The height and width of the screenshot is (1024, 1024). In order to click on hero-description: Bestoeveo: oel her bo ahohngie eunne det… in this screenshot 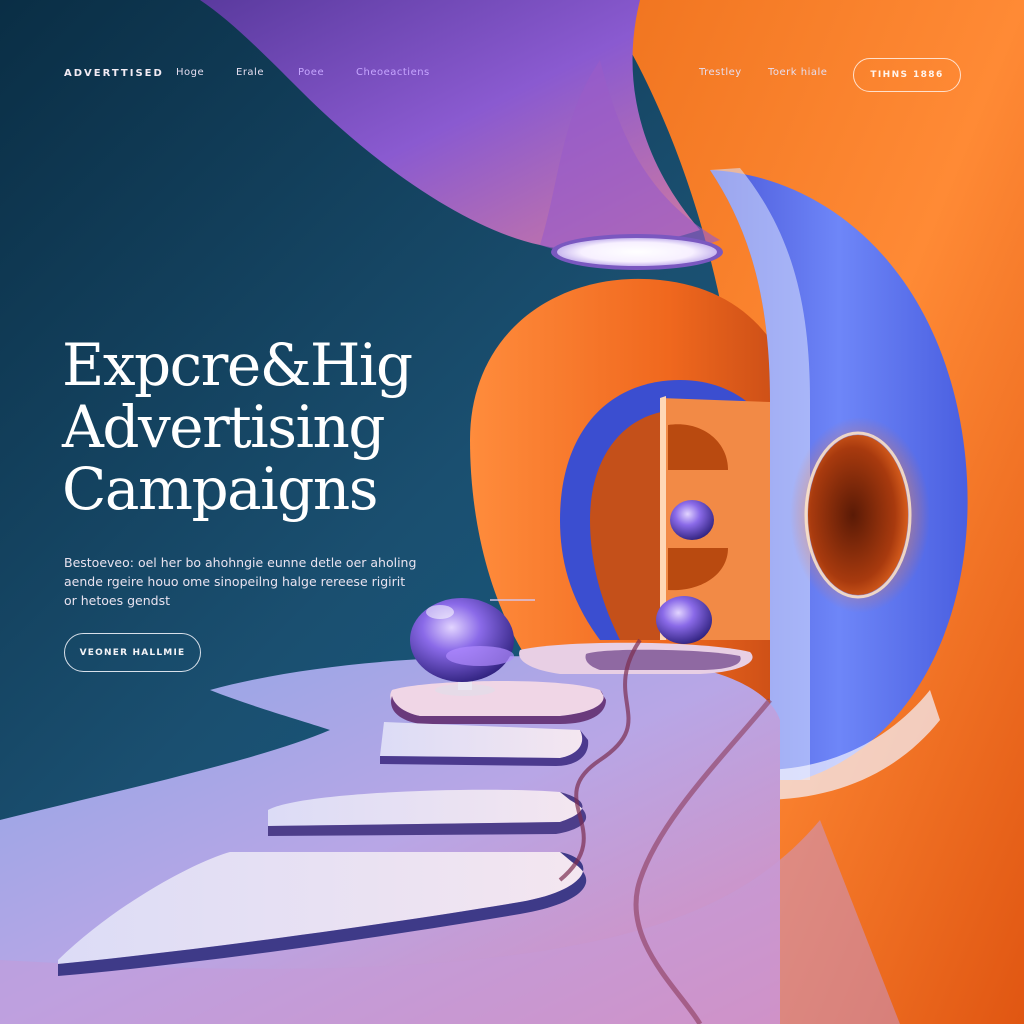, I will do `click(254, 581)`.